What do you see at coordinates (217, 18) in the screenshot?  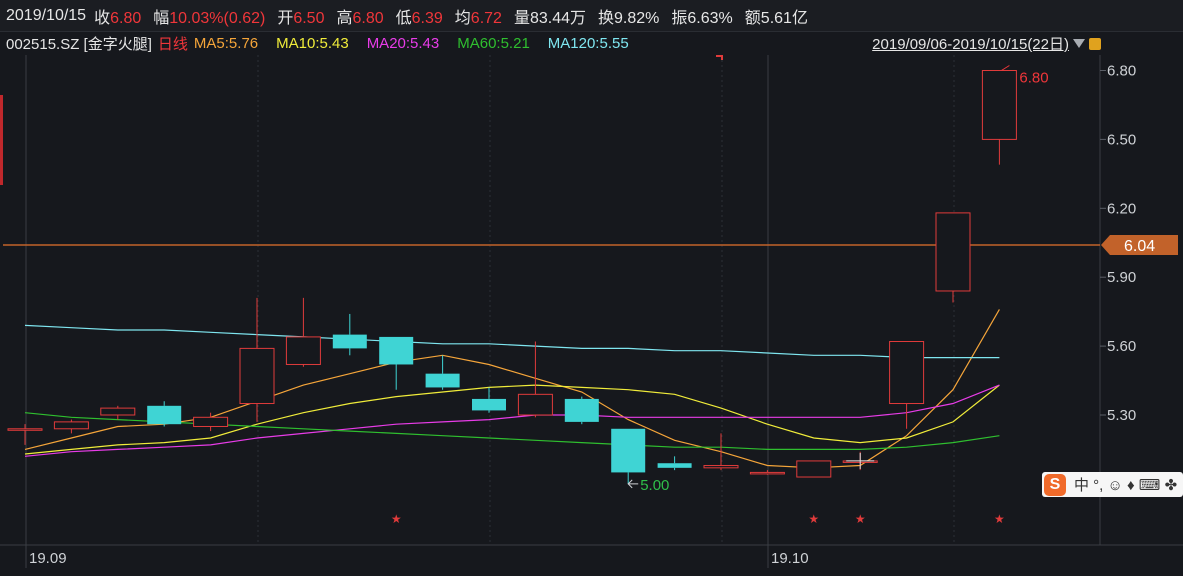 I see `quote-field-value: 10.03%(0.62)` at bounding box center [217, 18].